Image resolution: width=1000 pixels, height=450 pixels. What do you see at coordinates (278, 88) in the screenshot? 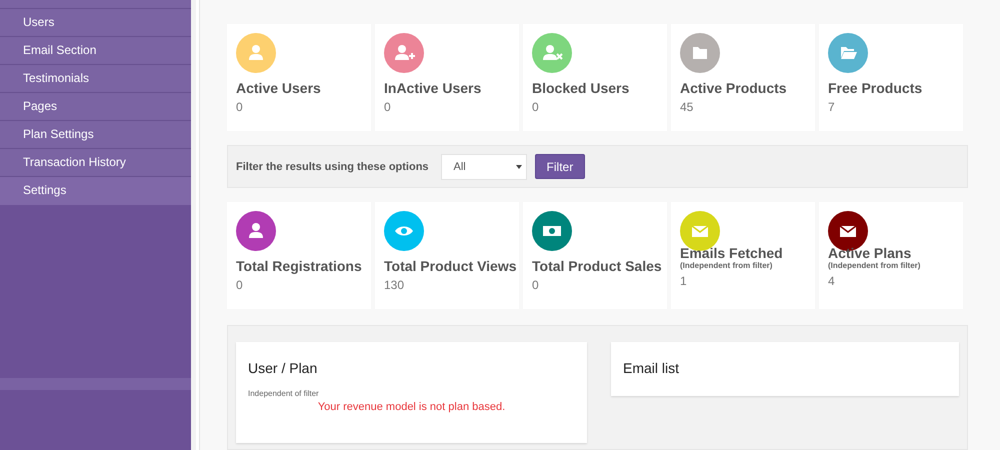
I see `stat-title: Active Users` at bounding box center [278, 88].